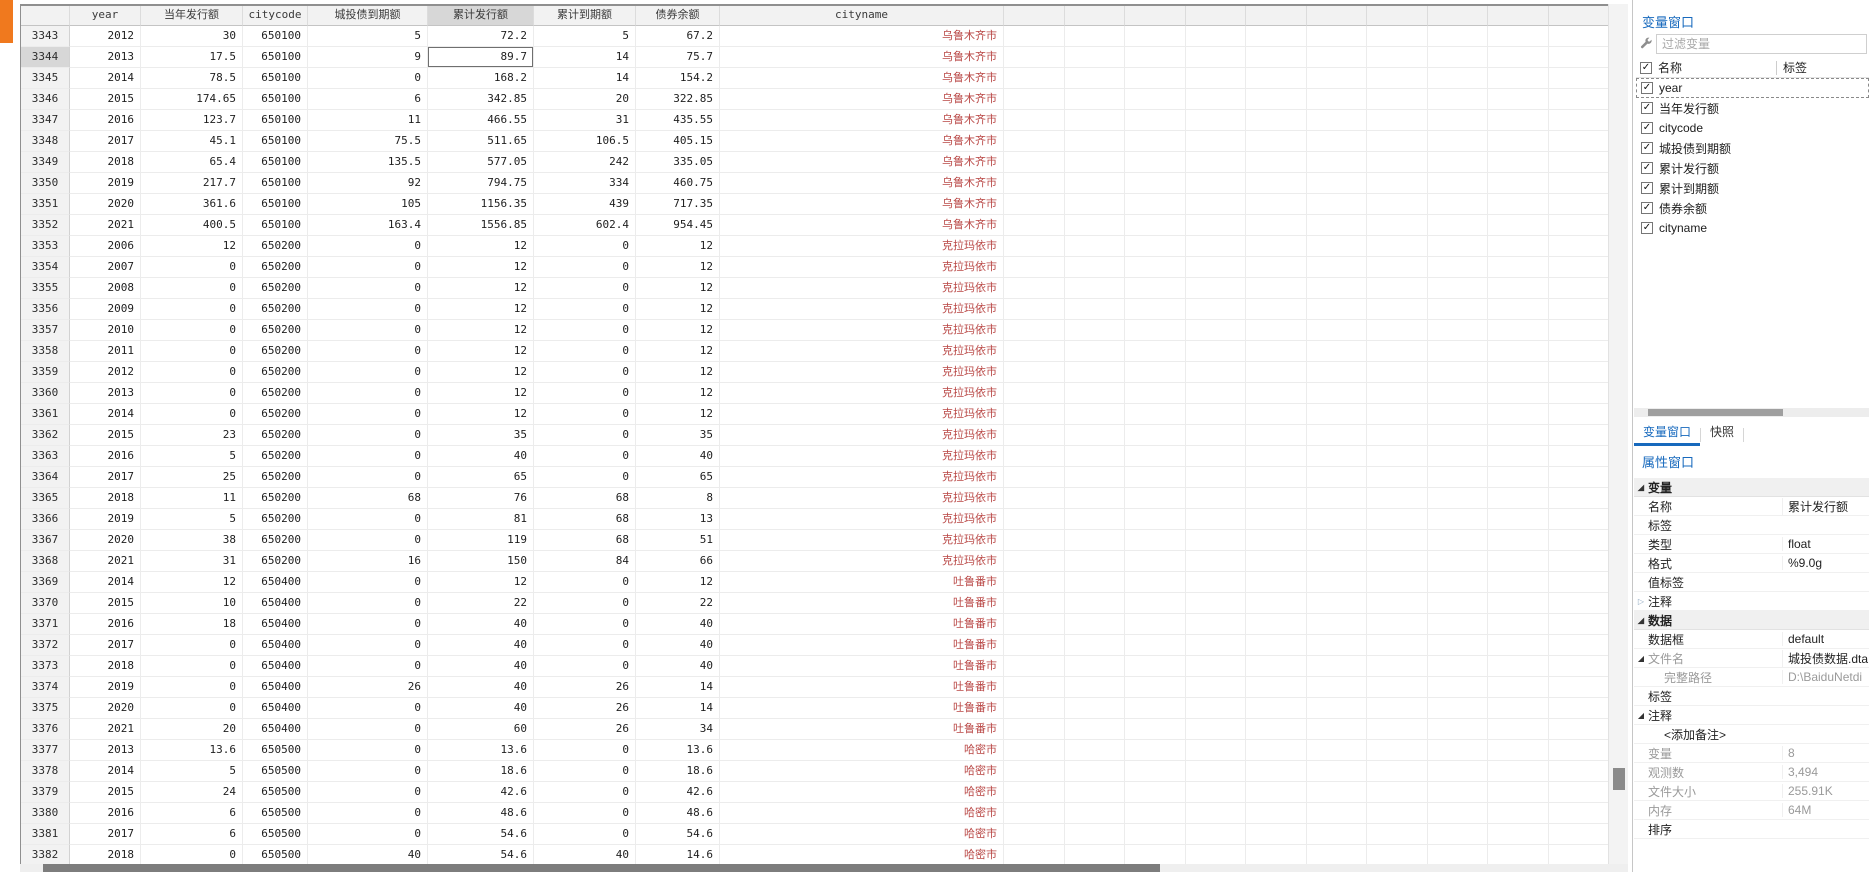 The image size is (1869, 872). Describe the element at coordinates (678, 603) in the screenshot. I see `cell: 22` at that location.